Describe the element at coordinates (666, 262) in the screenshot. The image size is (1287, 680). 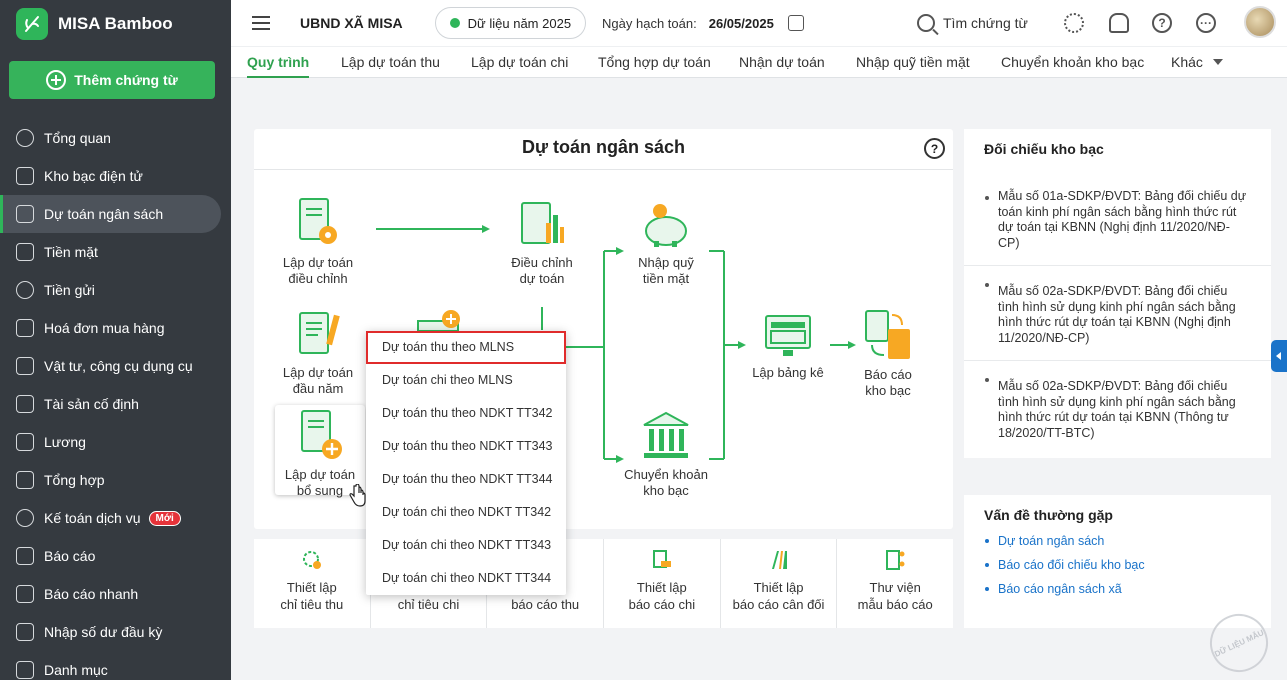
I see `node-label: Nhập quỹ` at that location.